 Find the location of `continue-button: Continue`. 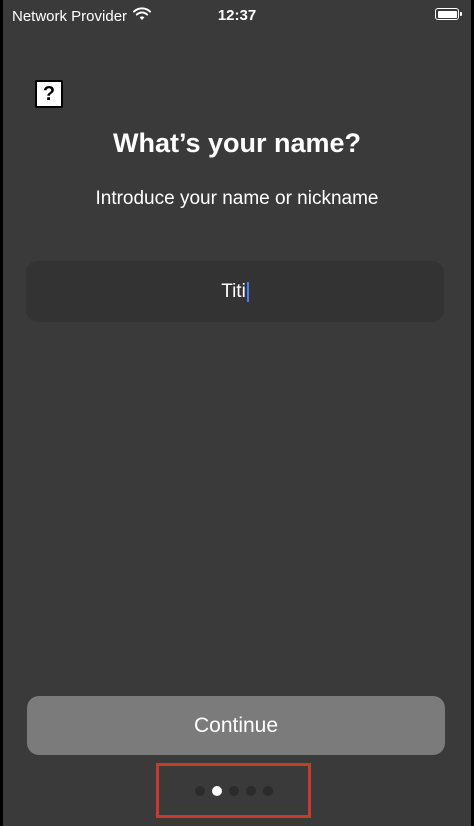

continue-button: Continue is located at coordinates (236, 725).